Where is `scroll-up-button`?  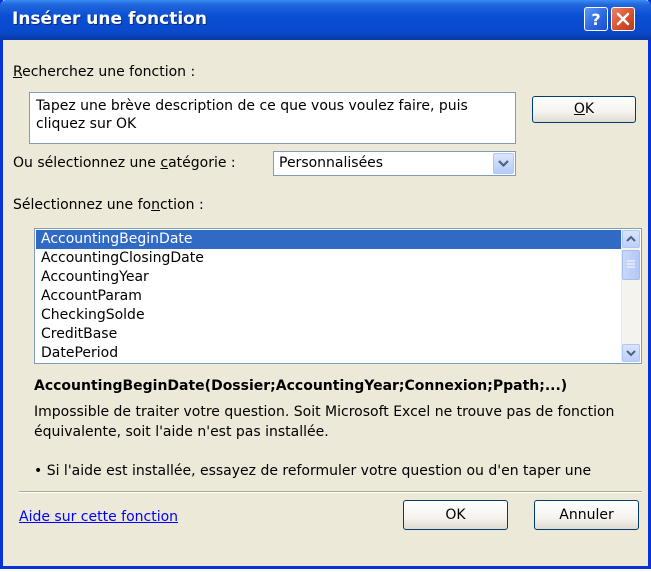
scroll-up-button is located at coordinates (631, 239).